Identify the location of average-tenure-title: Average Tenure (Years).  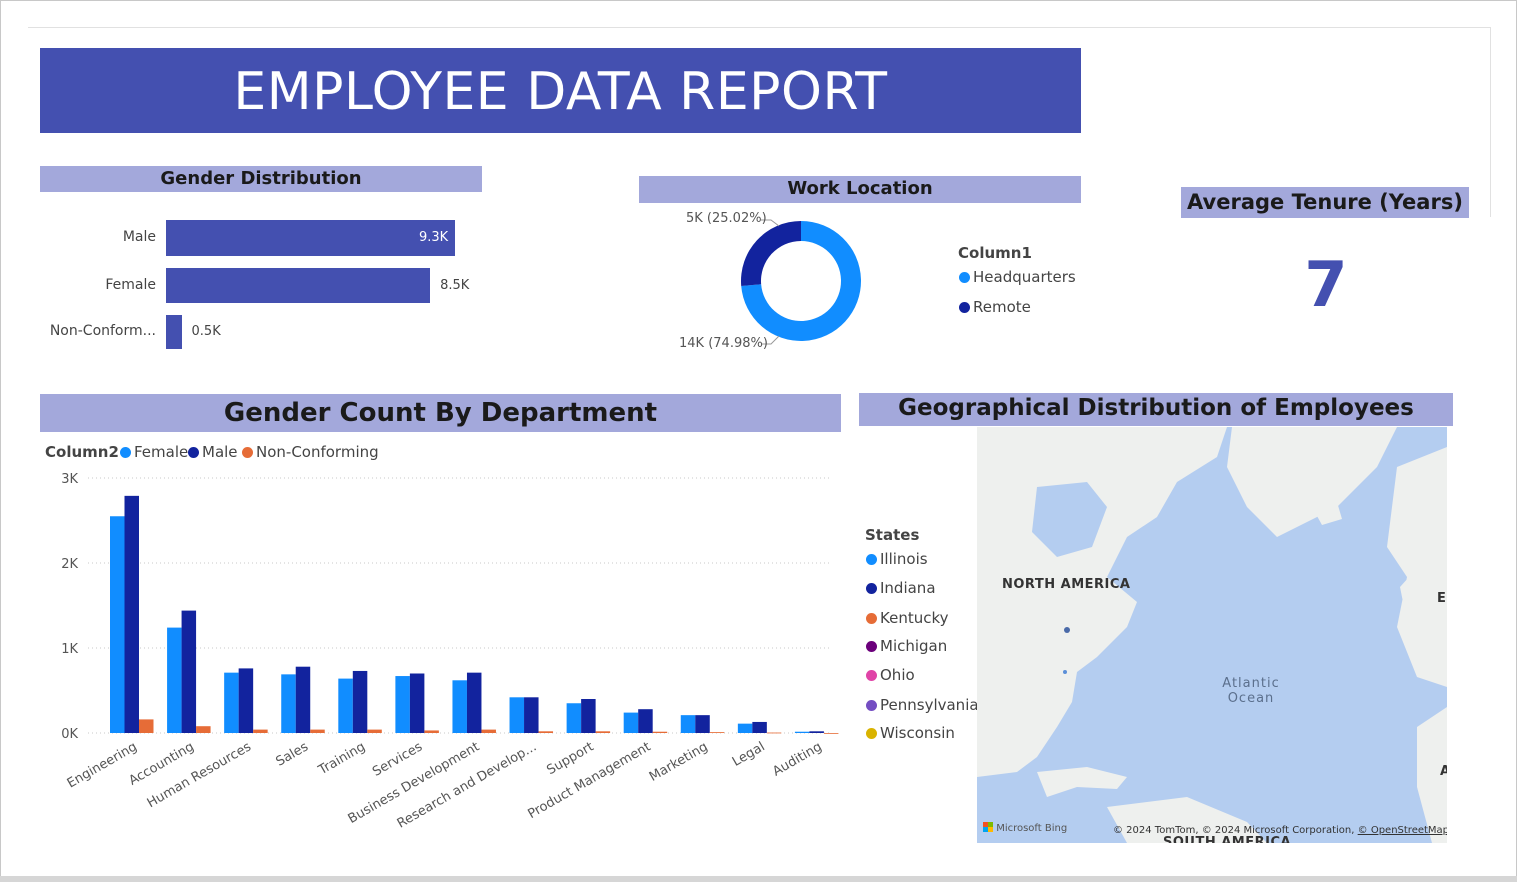
(1325, 202).